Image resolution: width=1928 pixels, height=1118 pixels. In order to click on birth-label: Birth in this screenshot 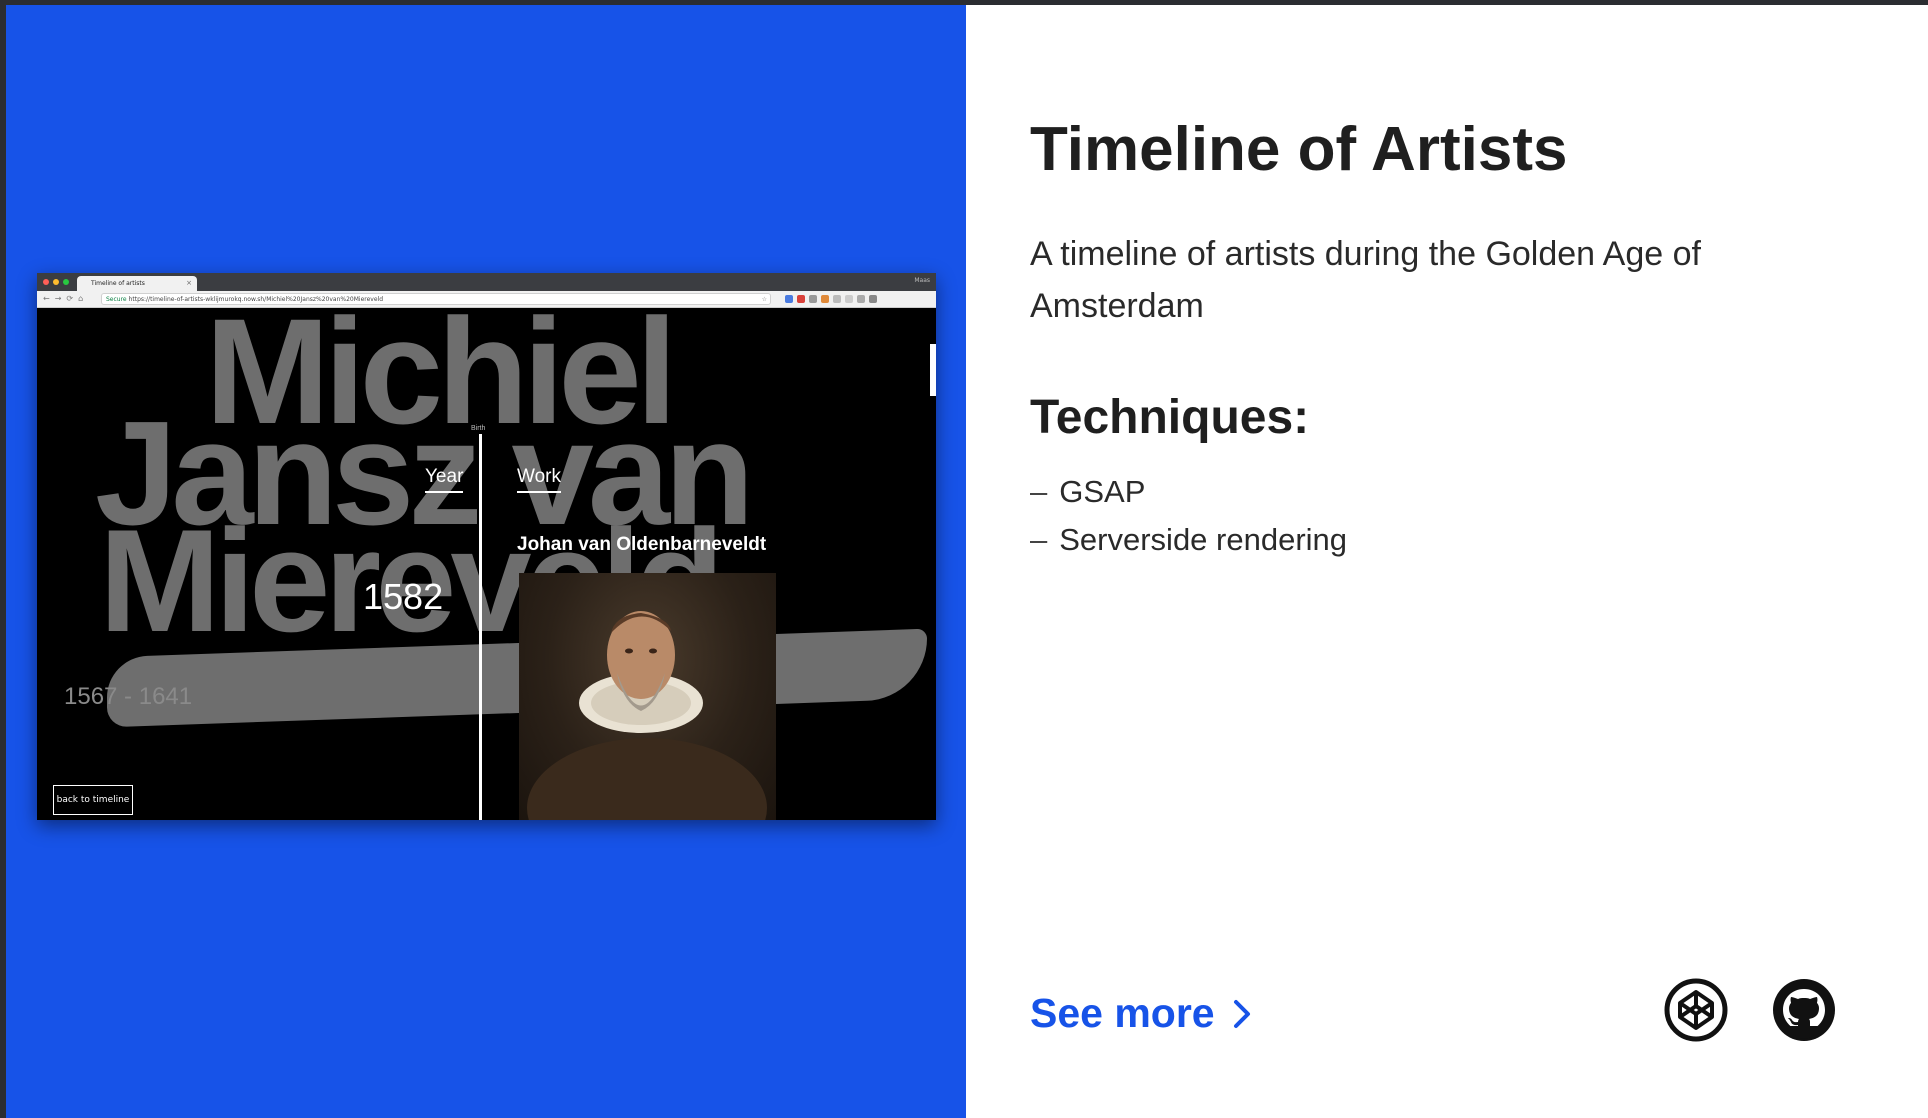, I will do `click(478, 428)`.